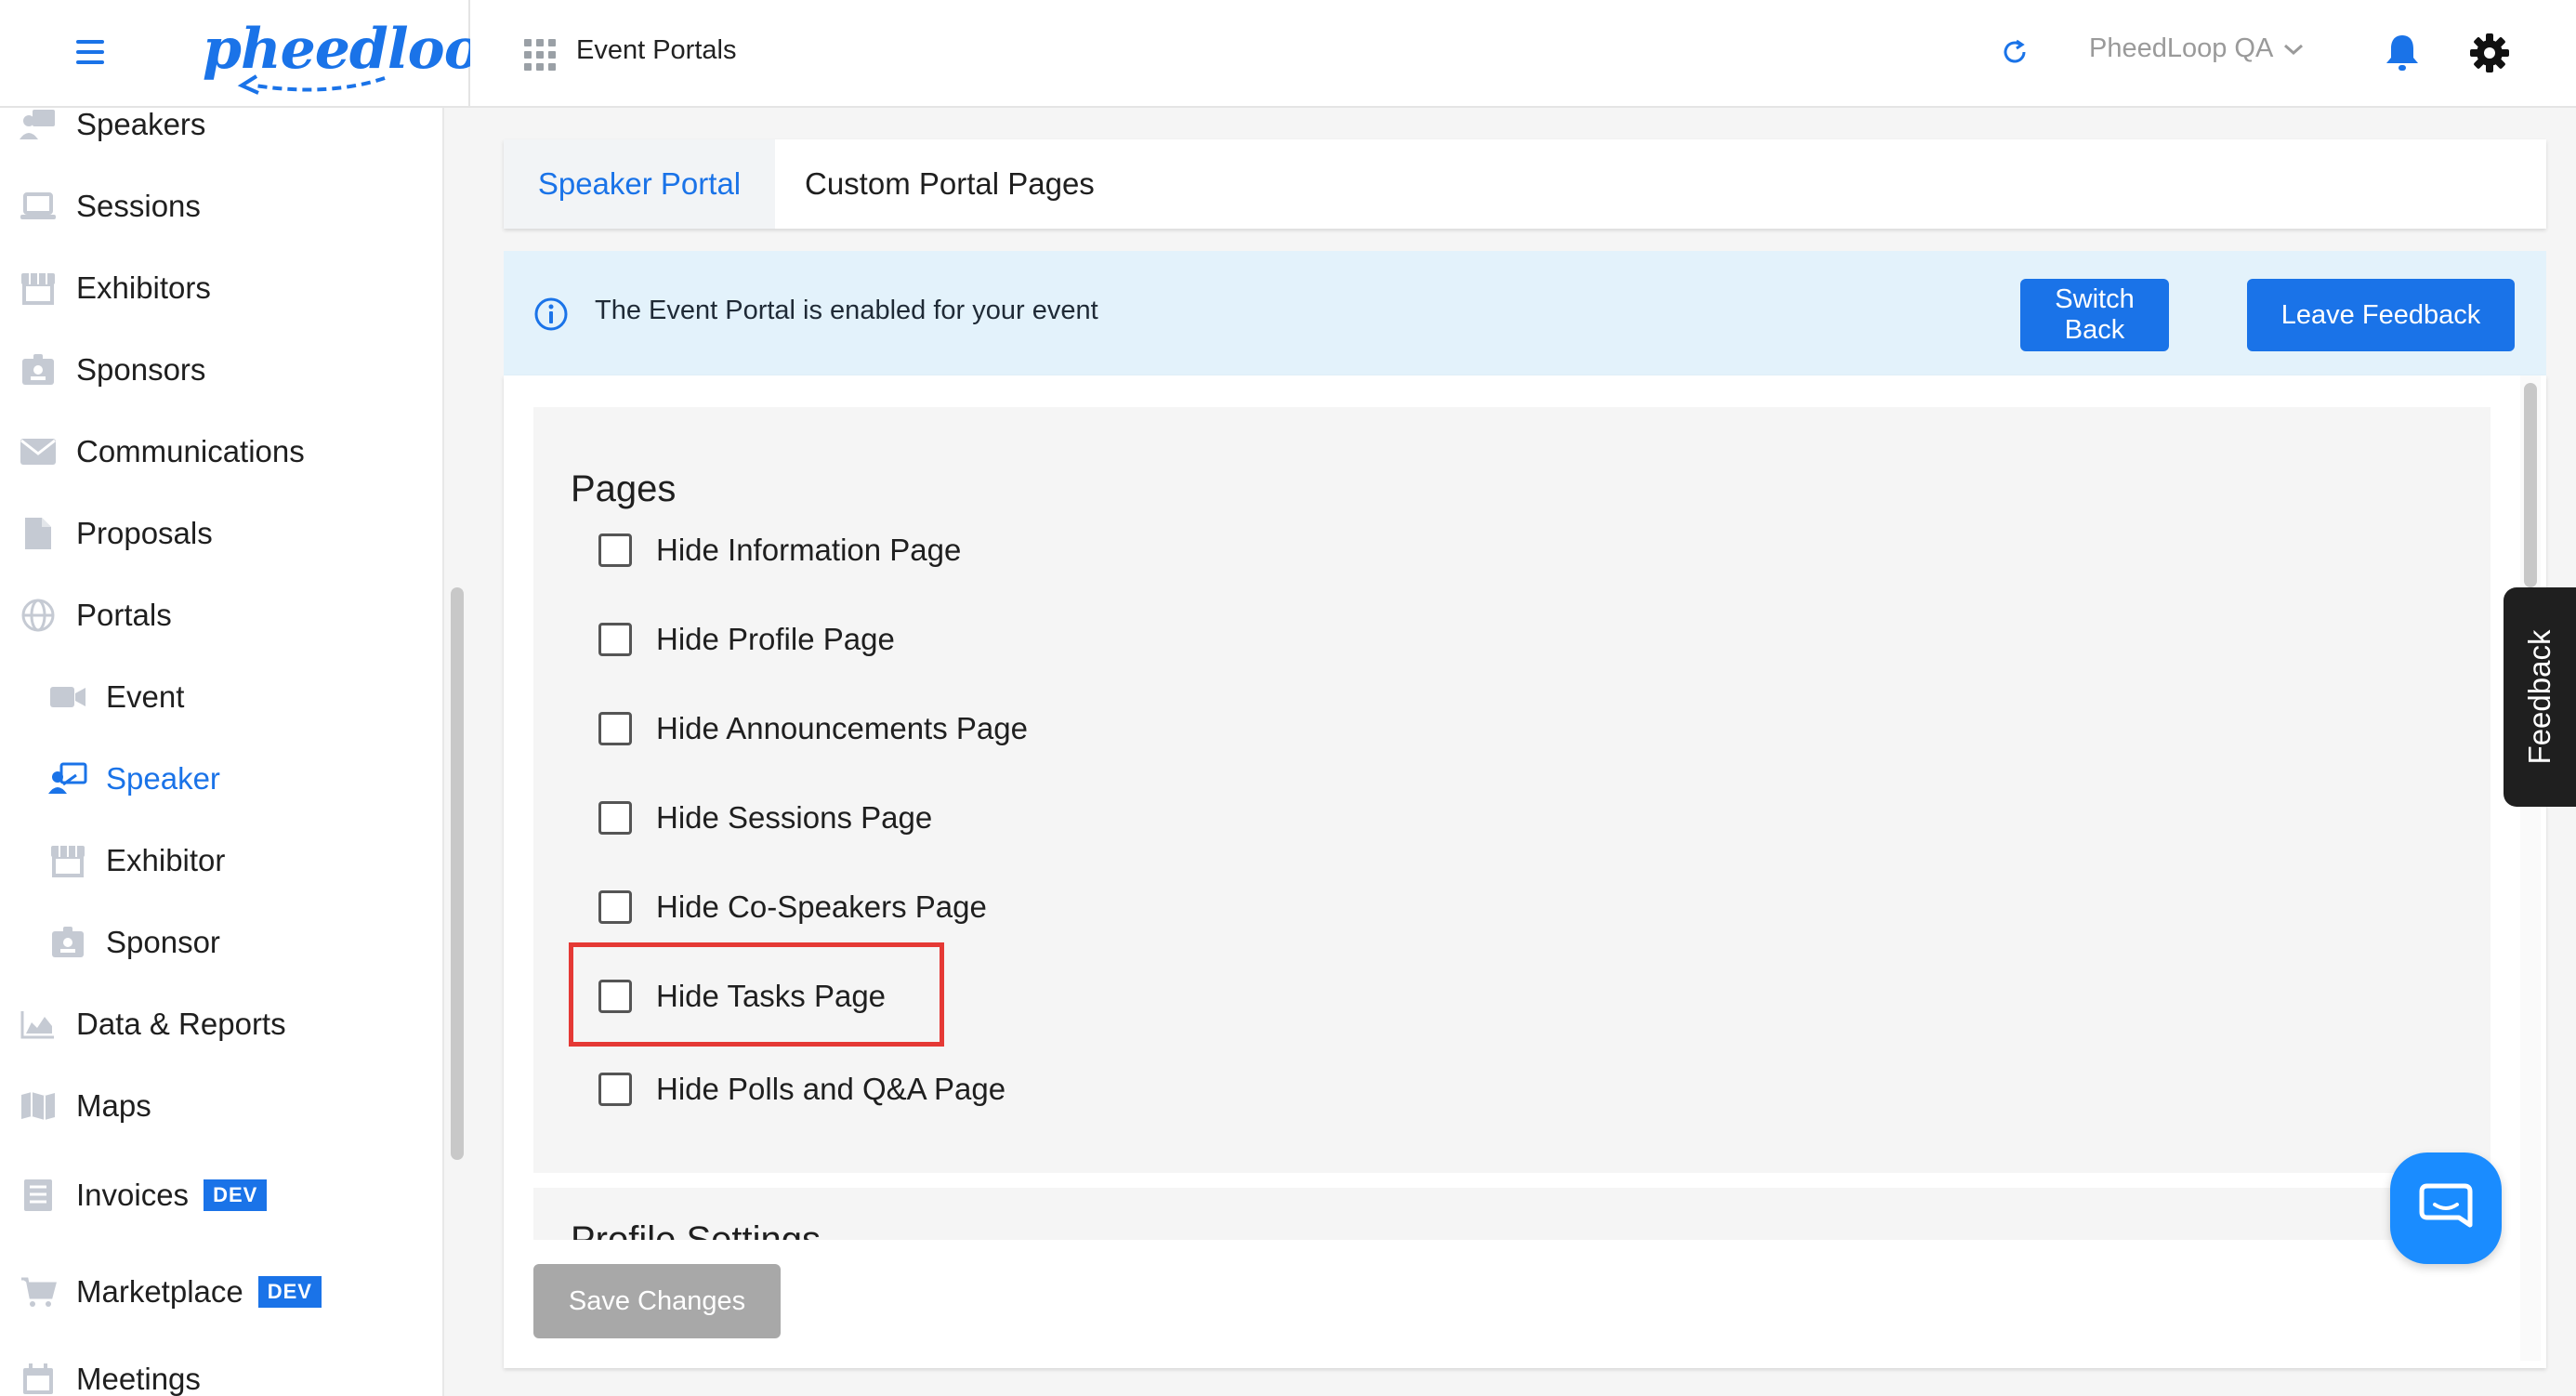 This screenshot has width=2576, height=1396. What do you see at coordinates (361, 54) in the screenshot?
I see `pheedloop-logo: pheedloop` at bounding box center [361, 54].